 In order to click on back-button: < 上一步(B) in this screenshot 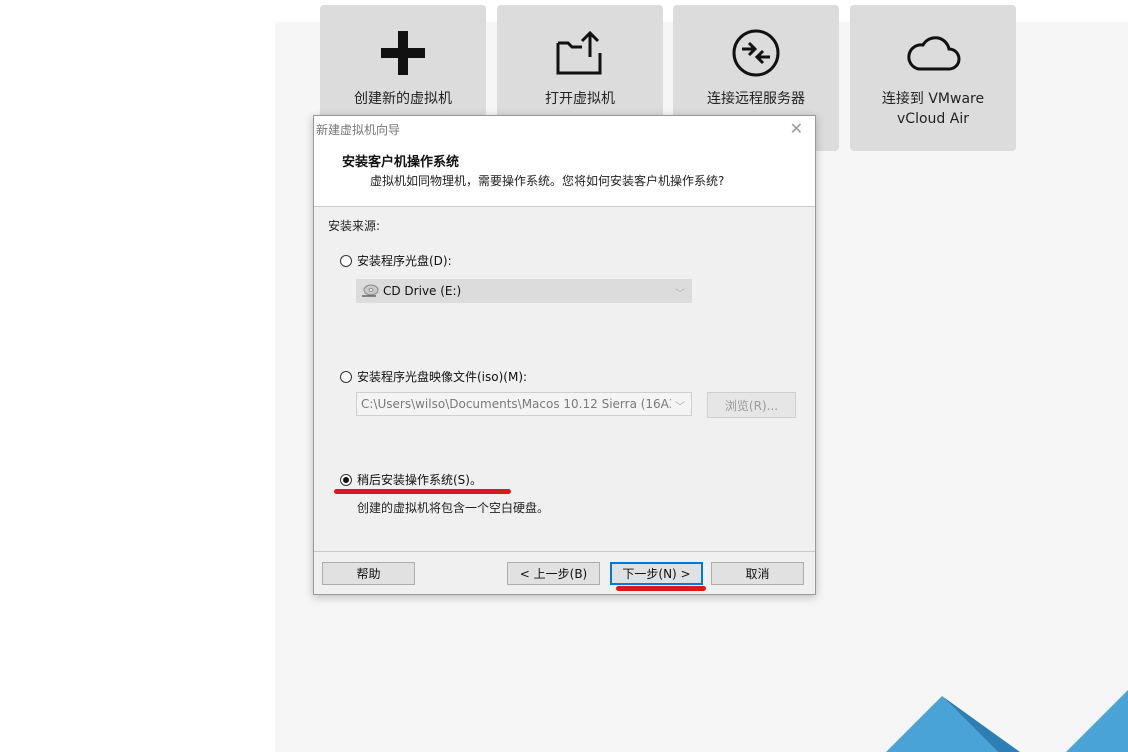, I will do `click(553, 573)`.